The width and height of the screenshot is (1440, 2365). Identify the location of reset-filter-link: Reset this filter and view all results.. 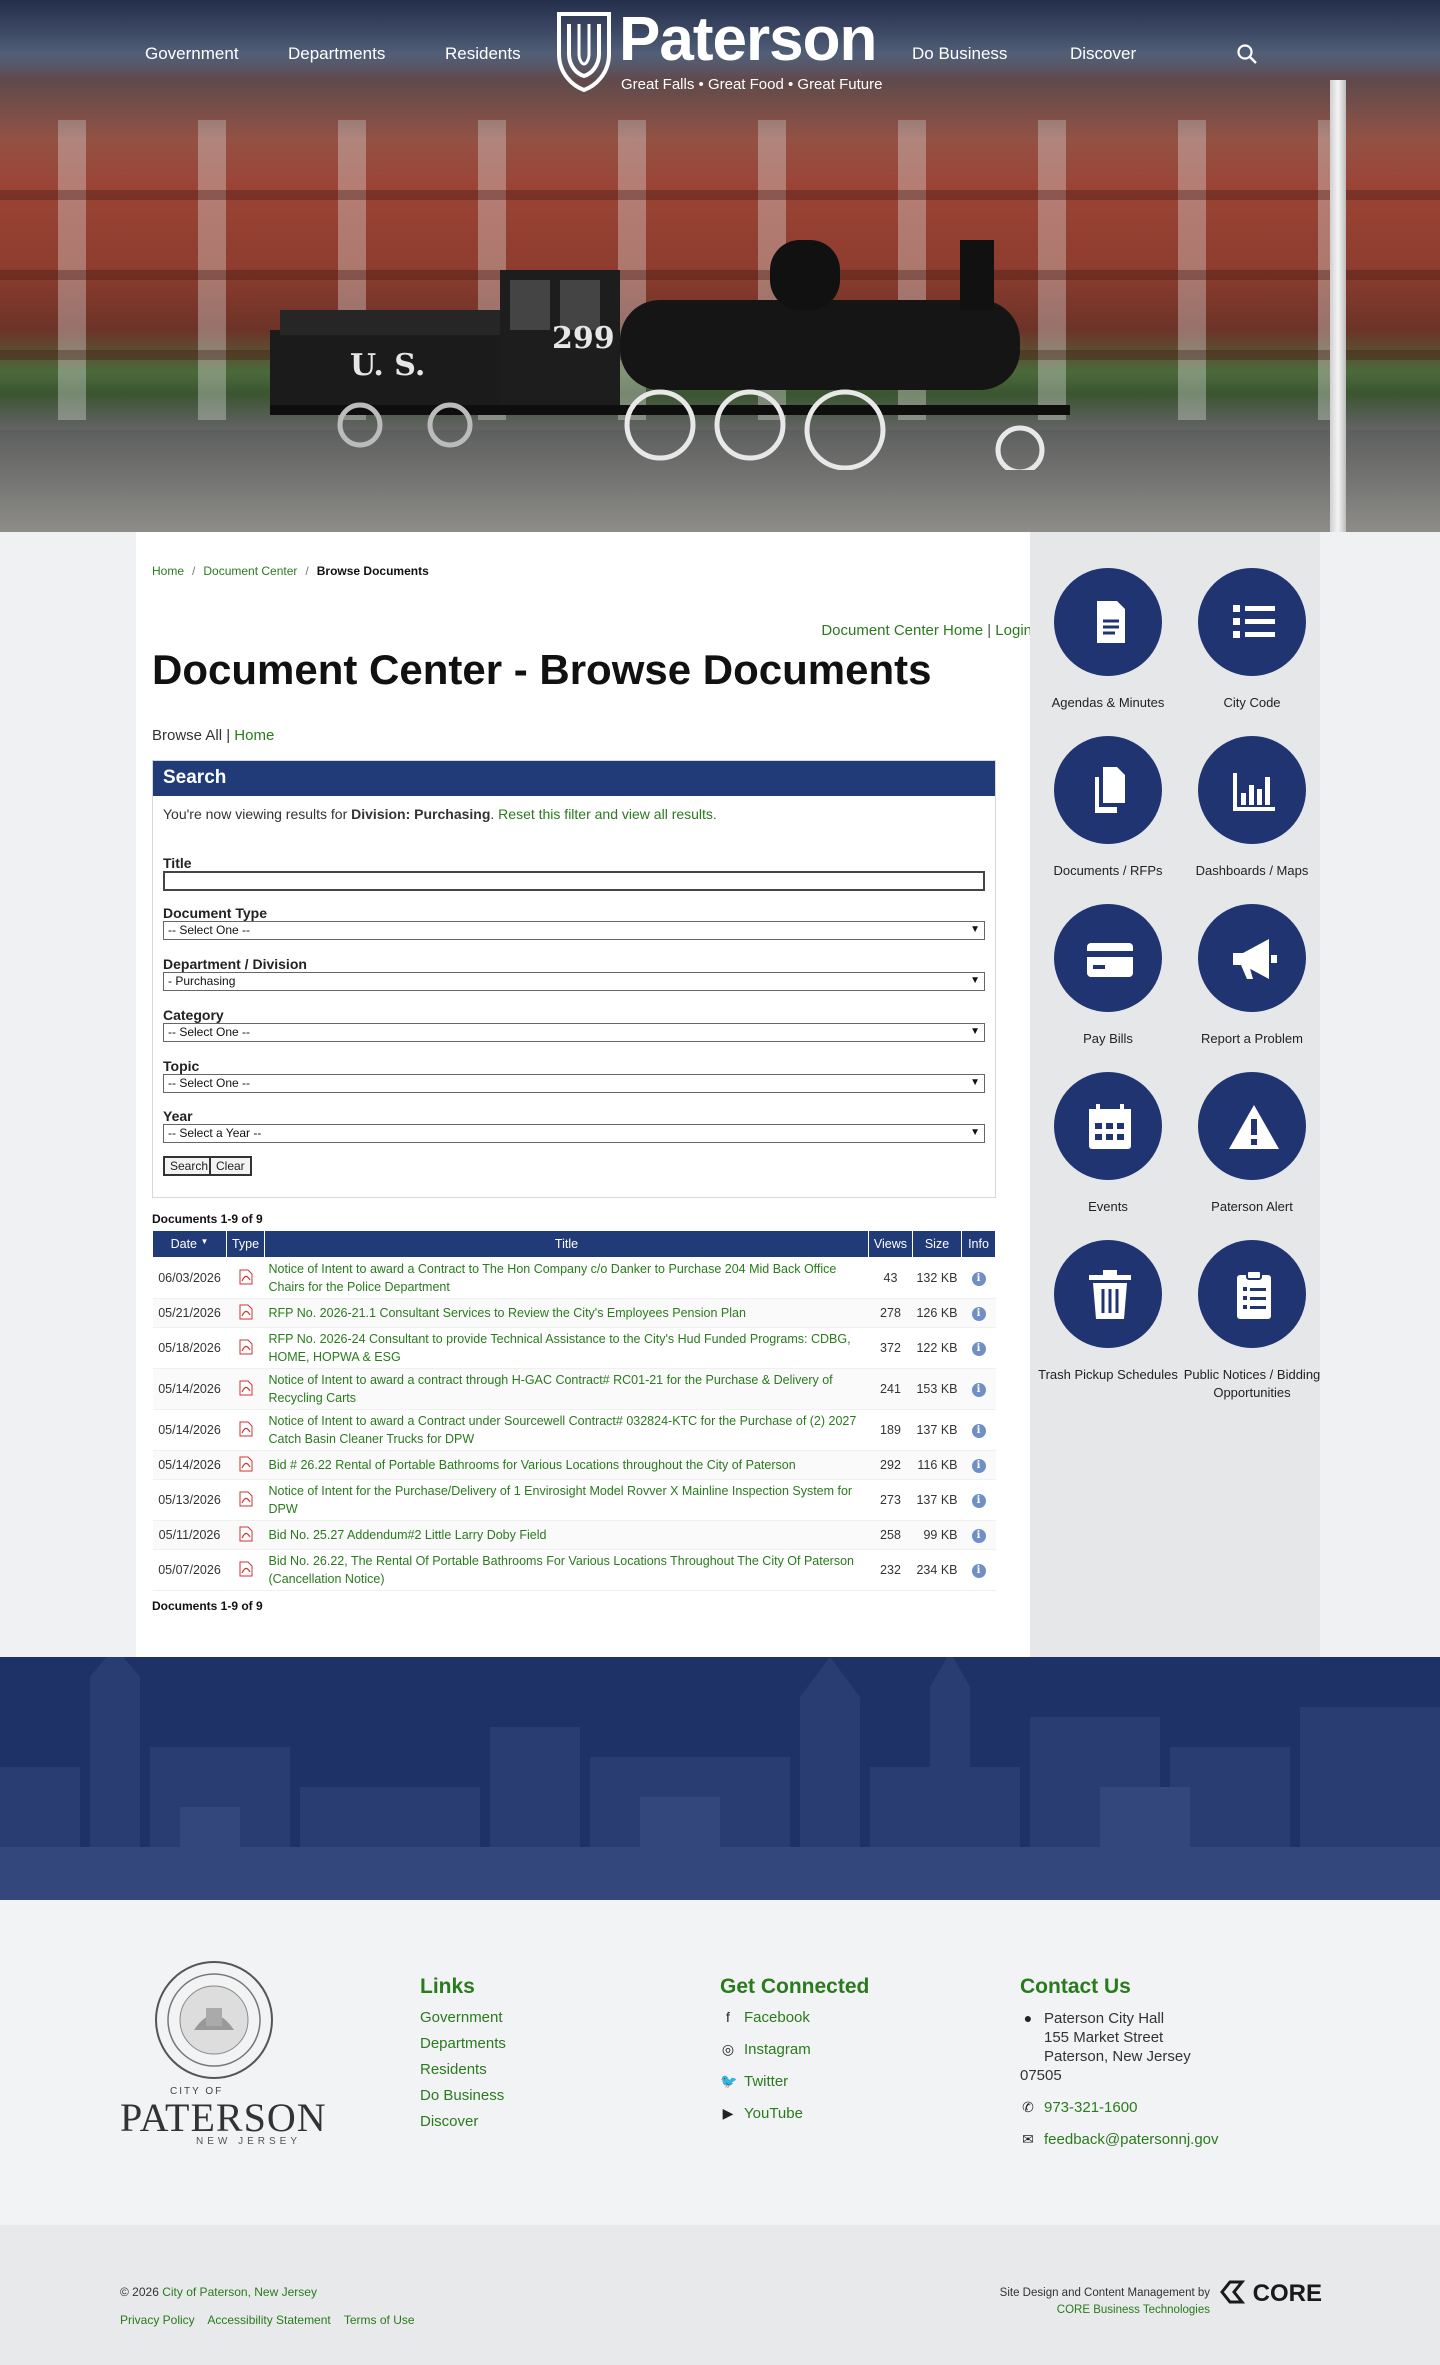
(607, 814).